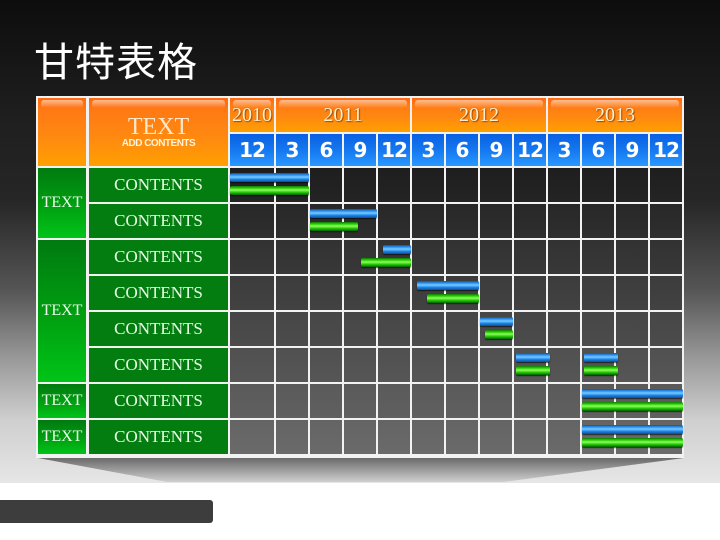  Describe the element at coordinates (343, 115) in the screenshot. I see `year-header: 2011` at that location.